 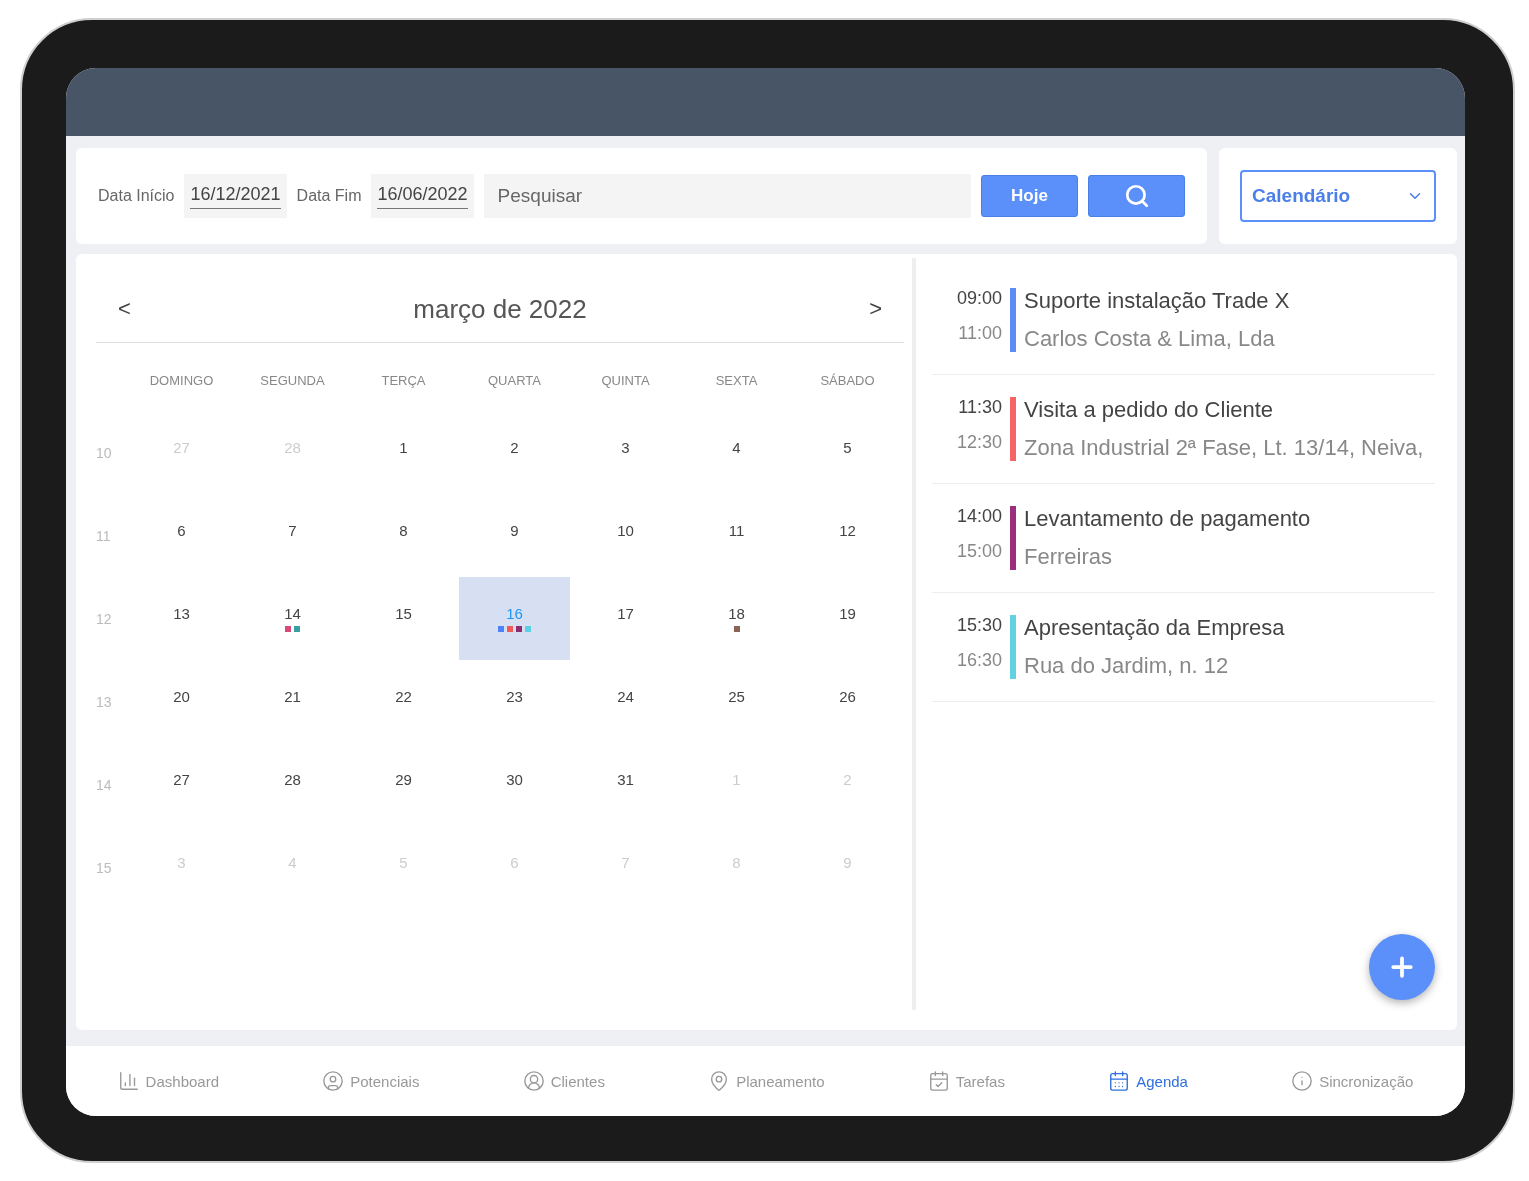 What do you see at coordinates (292, 381) in the screenshot?
I see `weekday-label: SEGUNDA` at bounding box center [292, 381].